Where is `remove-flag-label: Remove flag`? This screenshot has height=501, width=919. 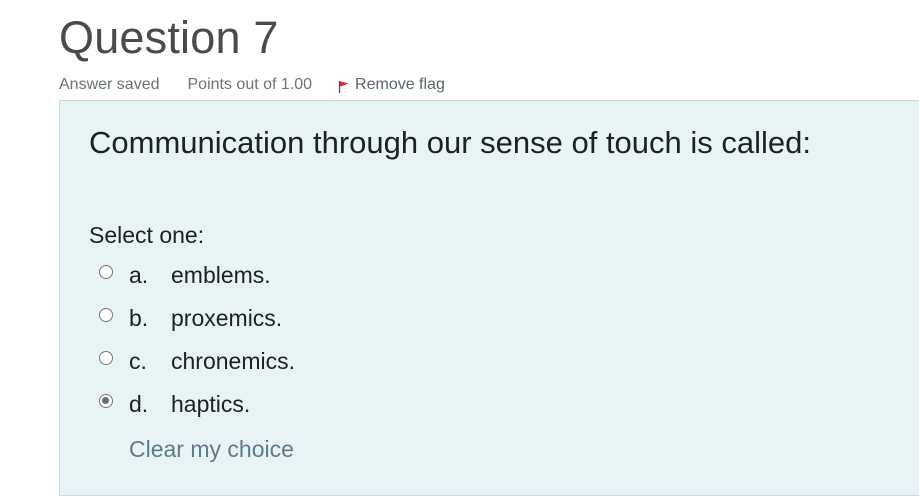
remove-flag-label: Remove flag is located at coordinates (400, 84).